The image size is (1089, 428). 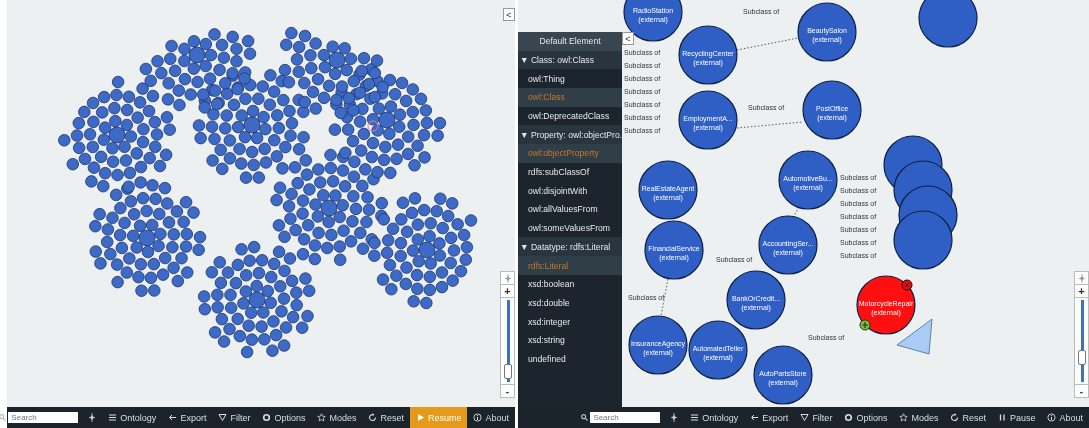 I want to click on sidebar-item: xsd:string, so click(x=570, y=340).